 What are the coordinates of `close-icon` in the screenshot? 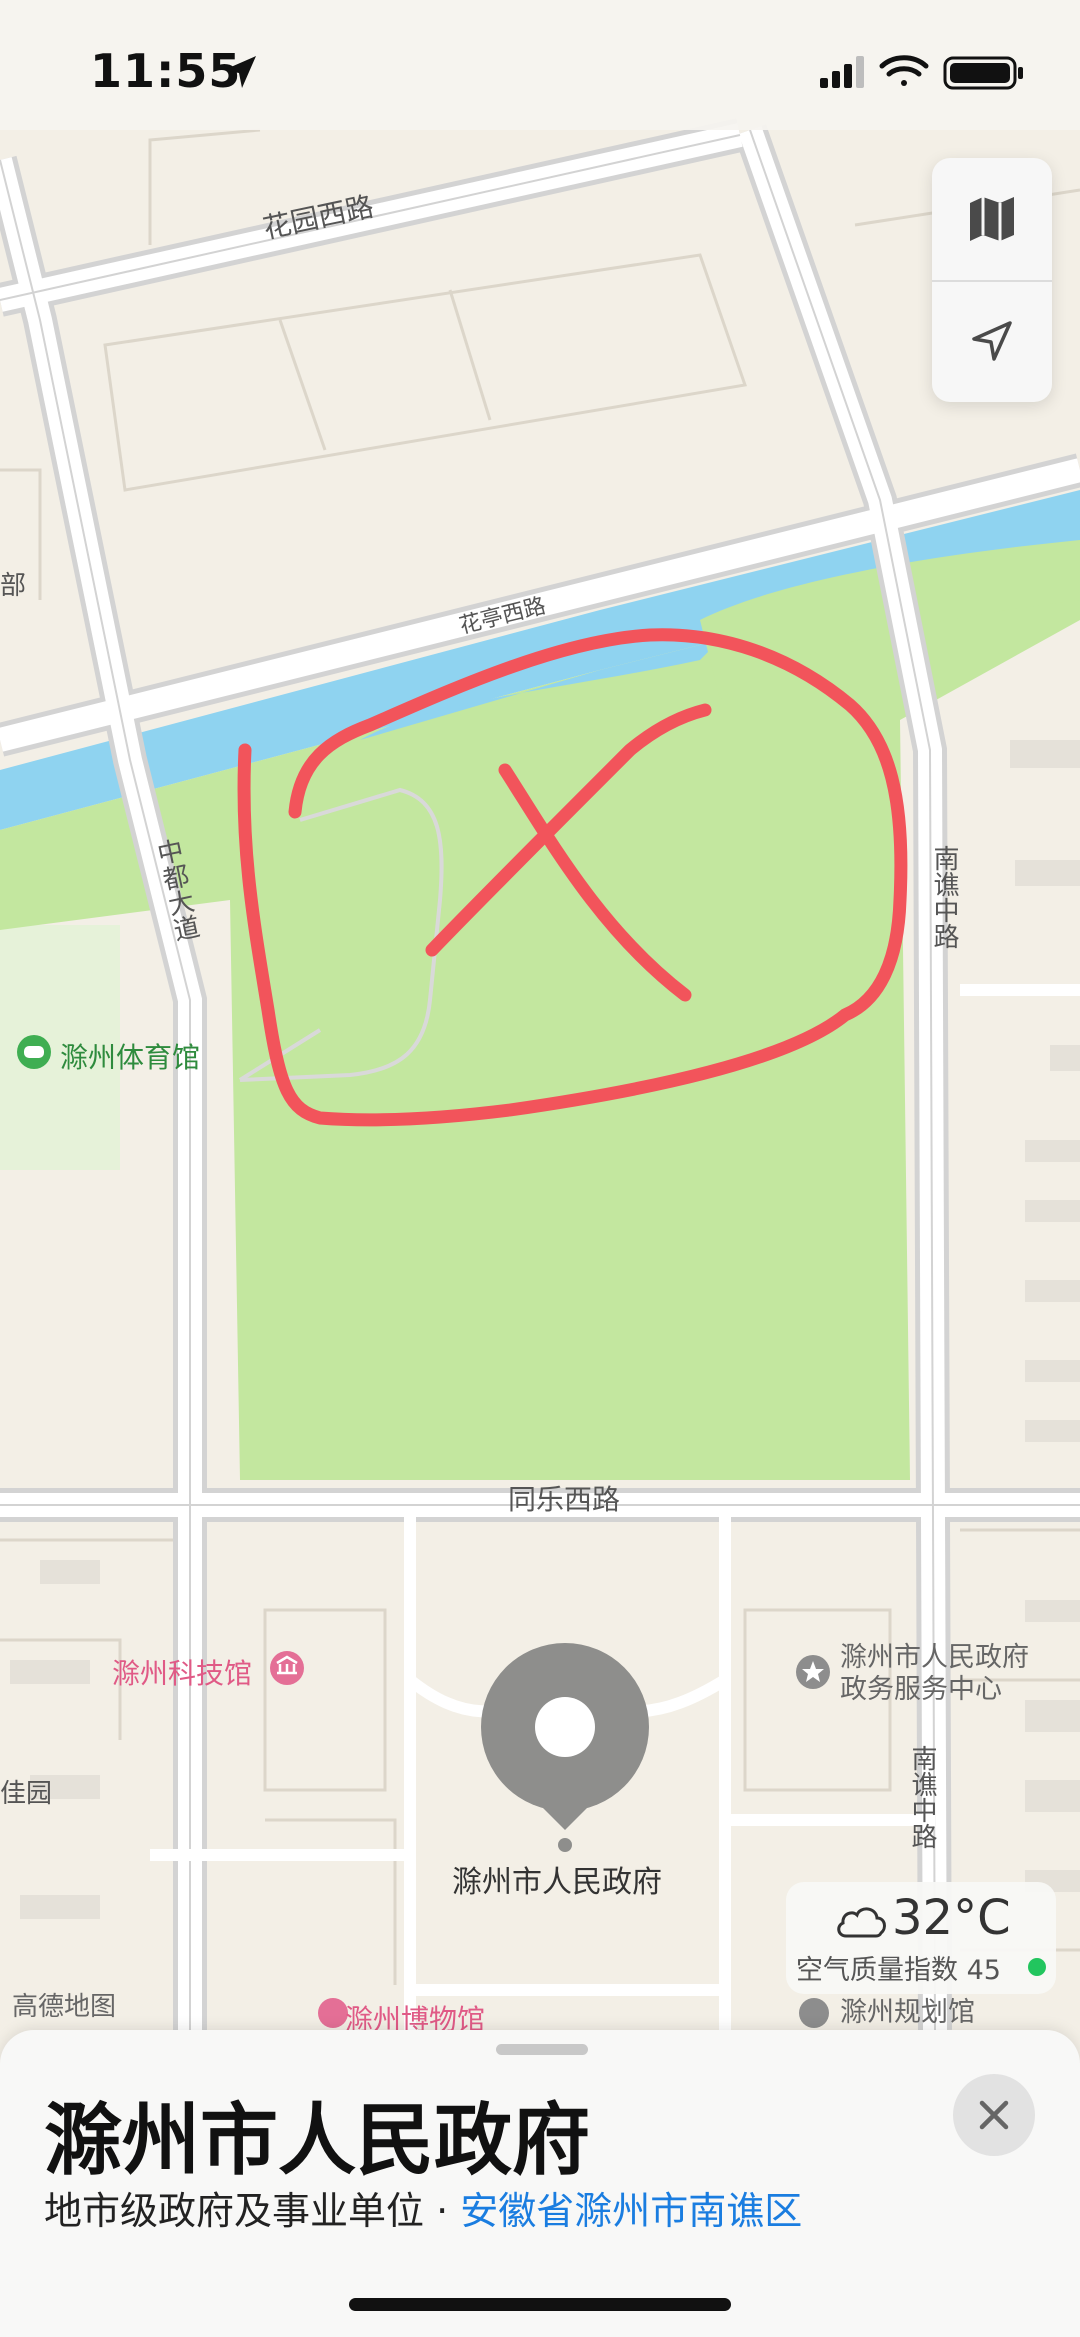 It's located at (994, 2115).